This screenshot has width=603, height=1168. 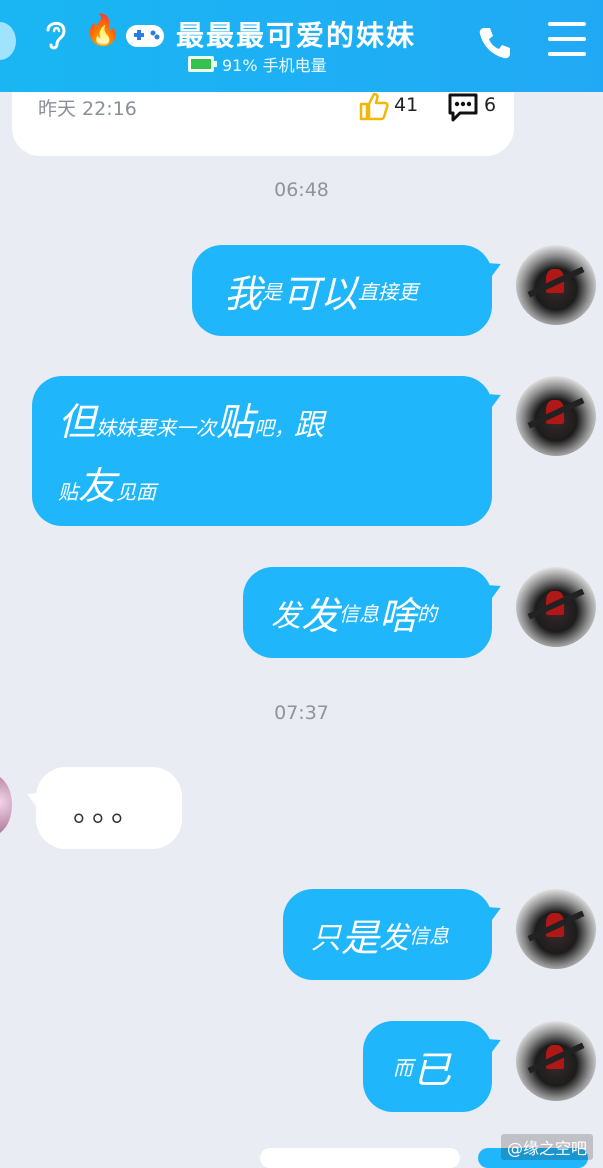 What do you see at coordinates (546, 1147) in the screenshot?
I see `watermark: @缘之空吧` at bounding box center [546, 1147].